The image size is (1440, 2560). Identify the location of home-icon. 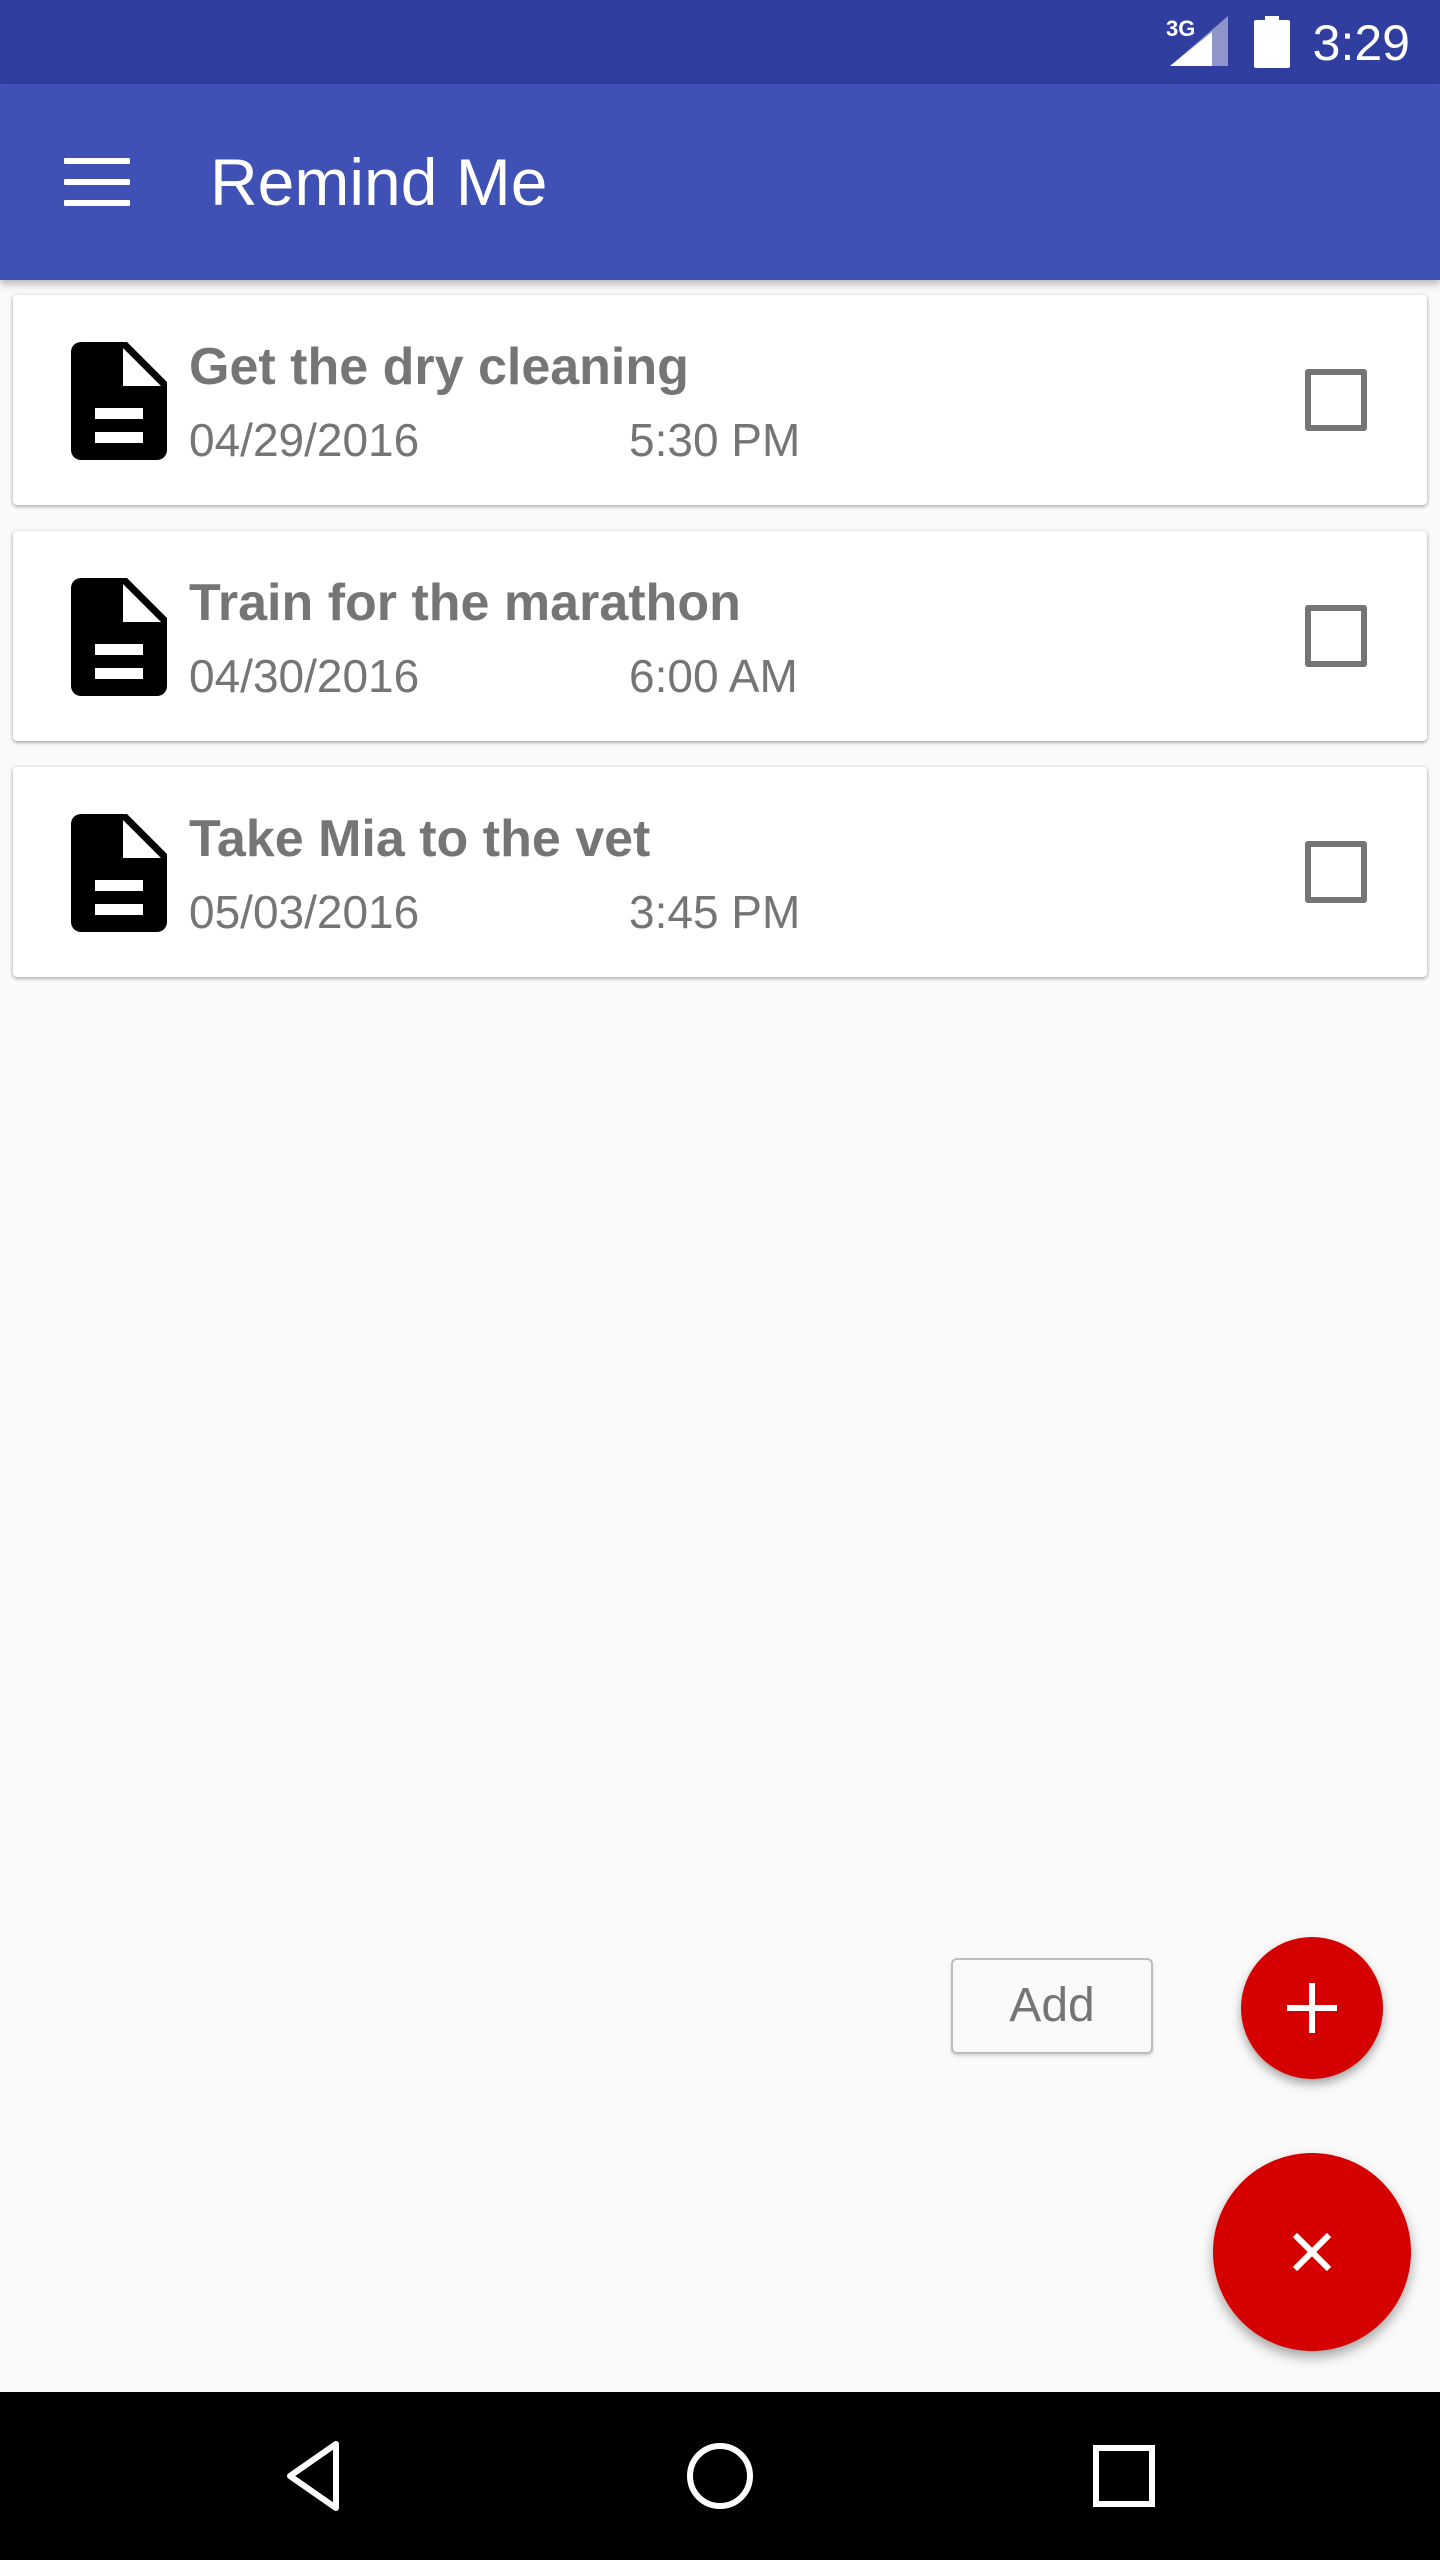
(720, 2476).